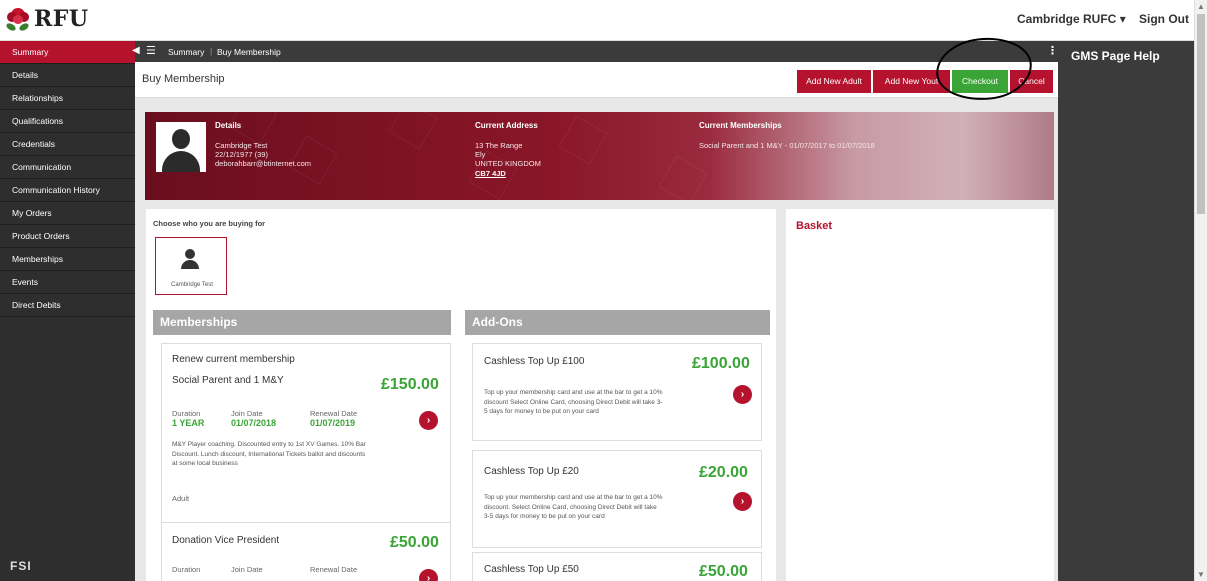  What do you see at coordinates (814, 226) in the screenshot?
I see `basket-title: Basket` at bounding box center [814, 226].